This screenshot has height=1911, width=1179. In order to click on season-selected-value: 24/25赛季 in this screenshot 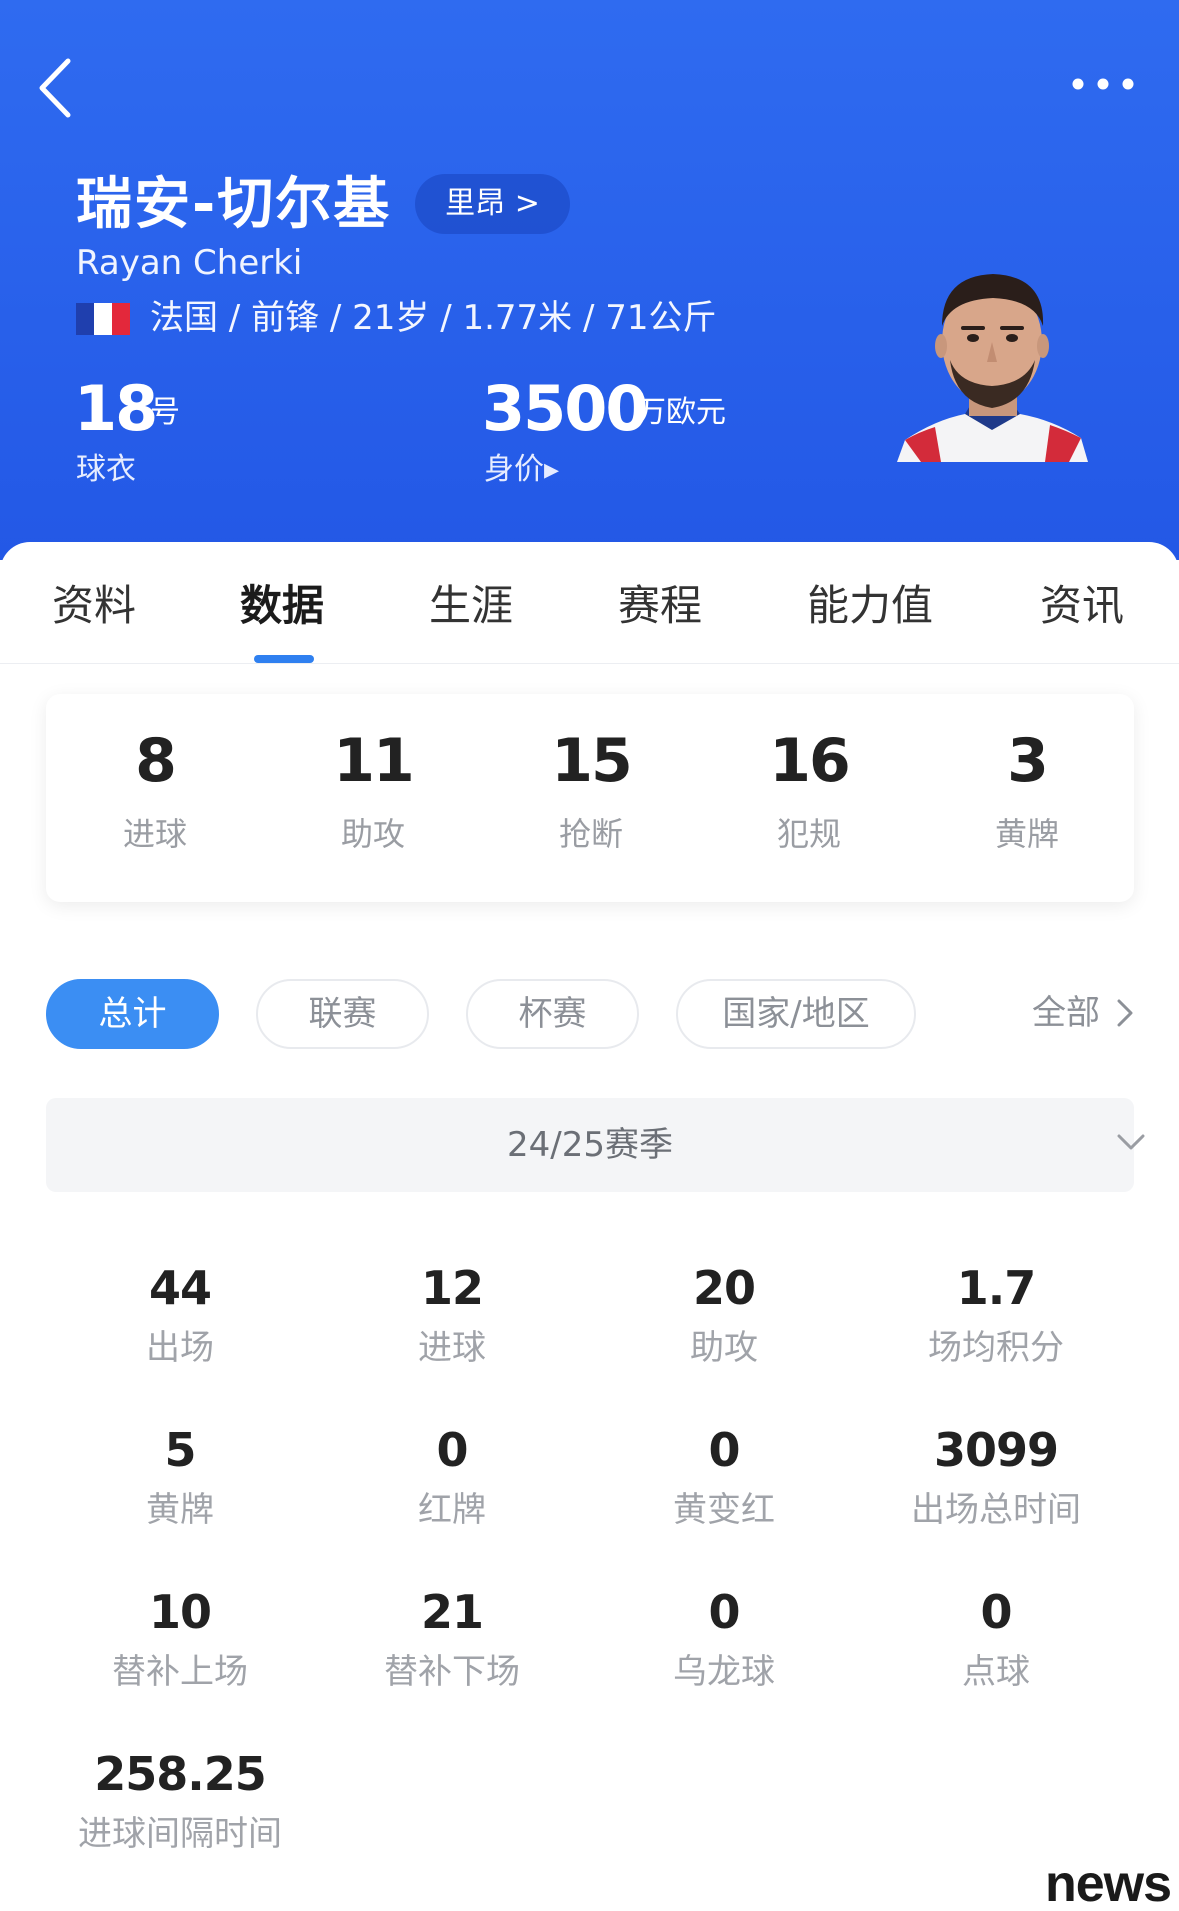, I will do `click(590, 1145)`.